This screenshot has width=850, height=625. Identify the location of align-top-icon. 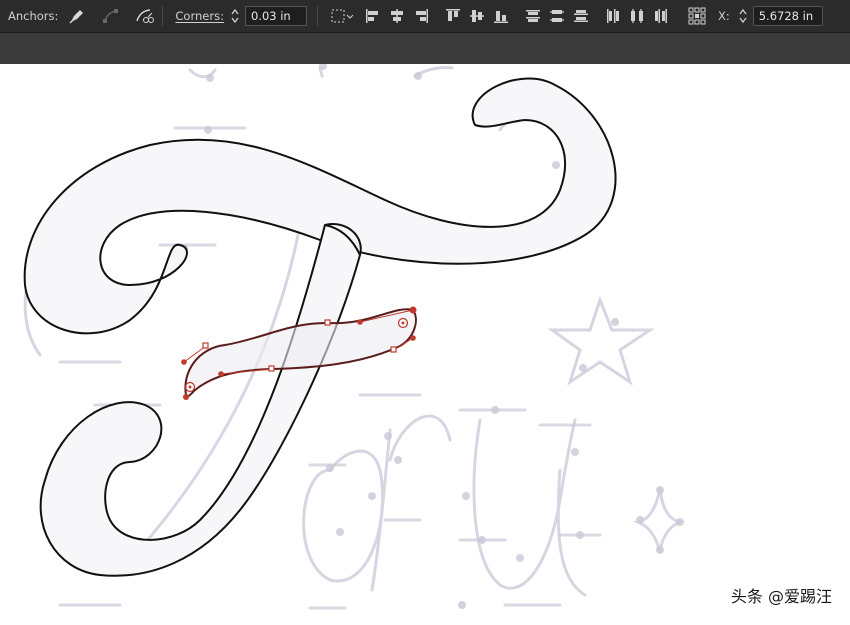
(453, 16).